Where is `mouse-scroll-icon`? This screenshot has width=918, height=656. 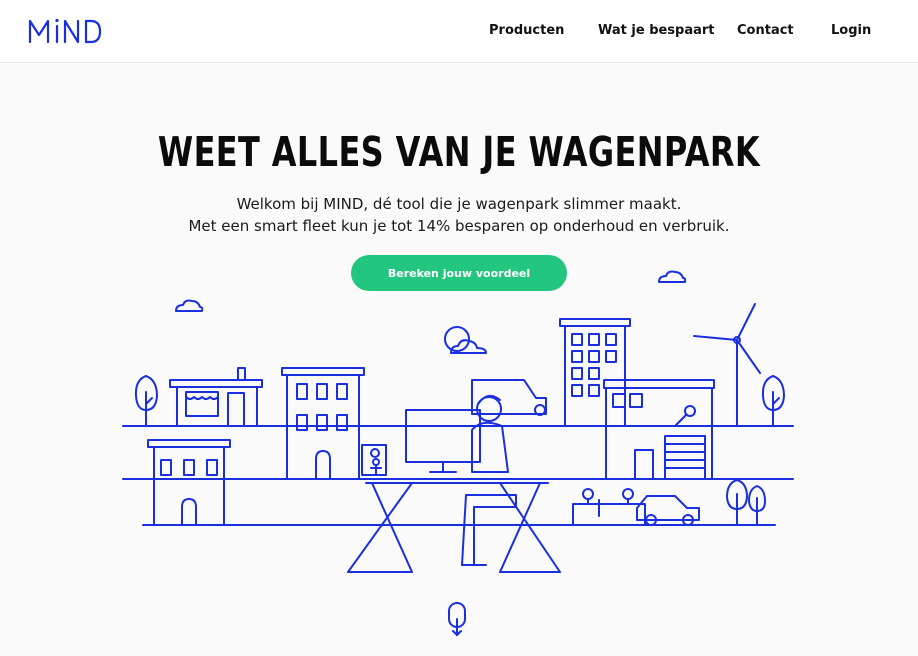
mouse-scroll-icon is located at coordinates (457, 620).